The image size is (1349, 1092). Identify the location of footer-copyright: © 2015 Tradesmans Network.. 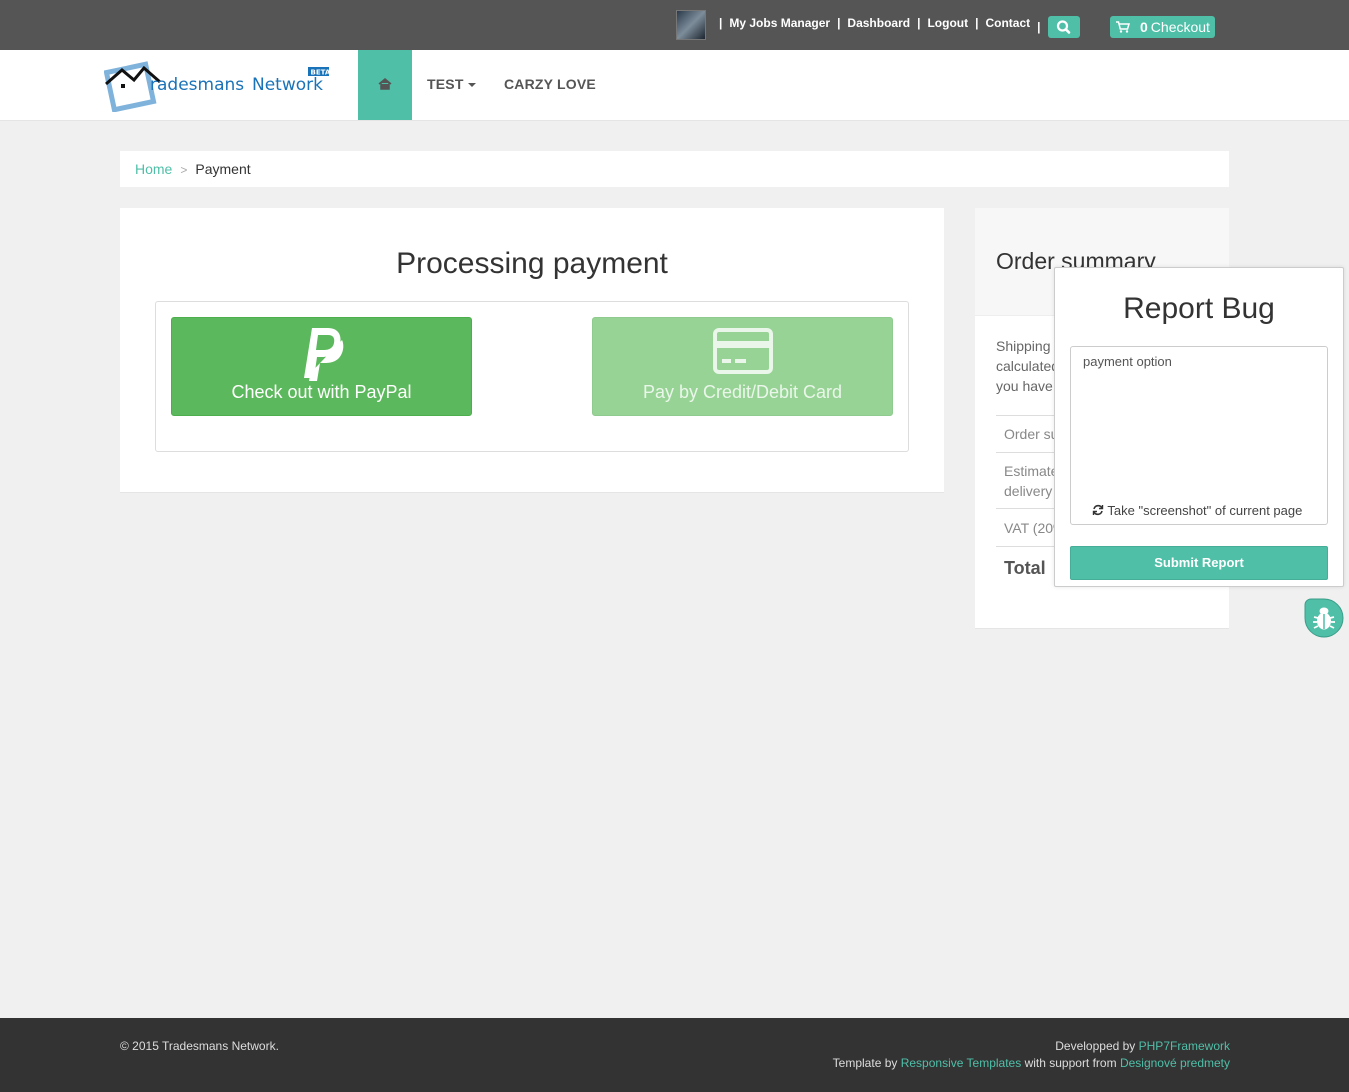
(199, 1046).